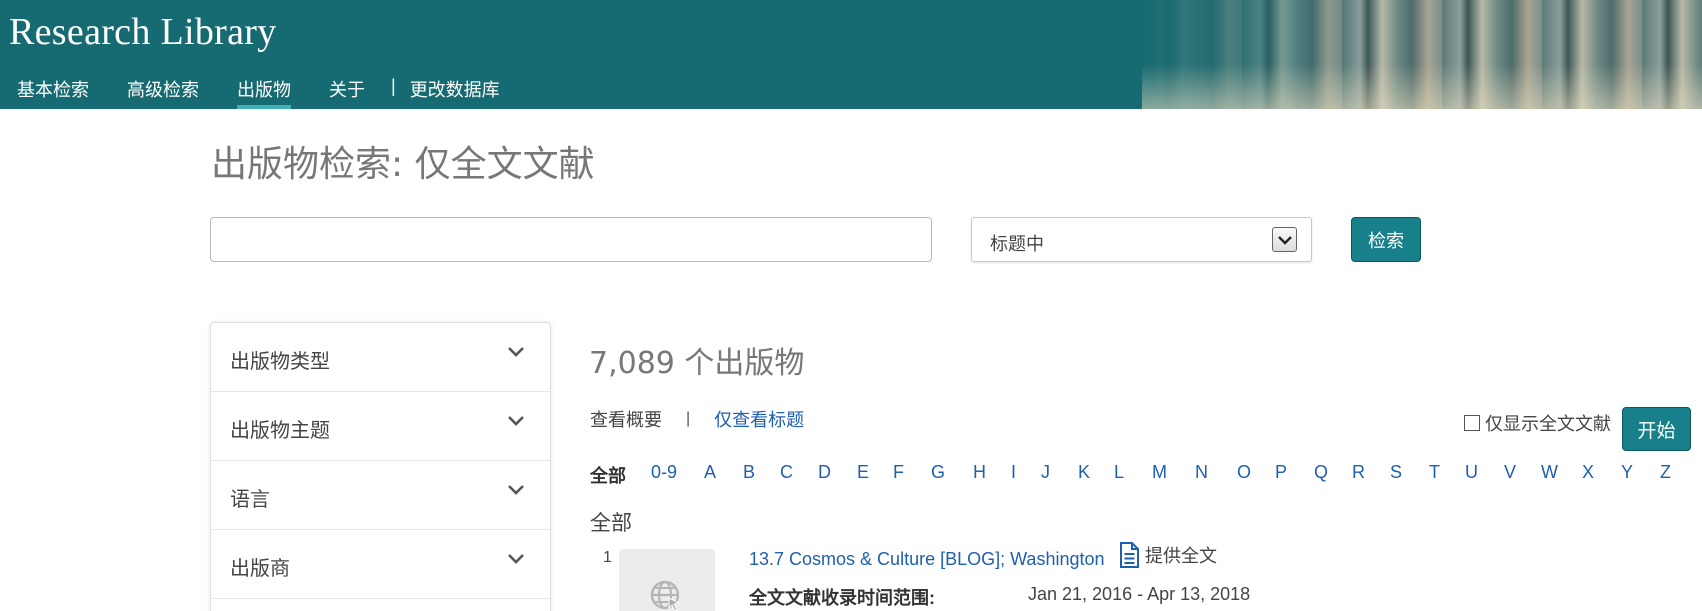 The height and width of the screenshot is (611, 1702). I want to click on facet-label: 语言, so click(250, 500).